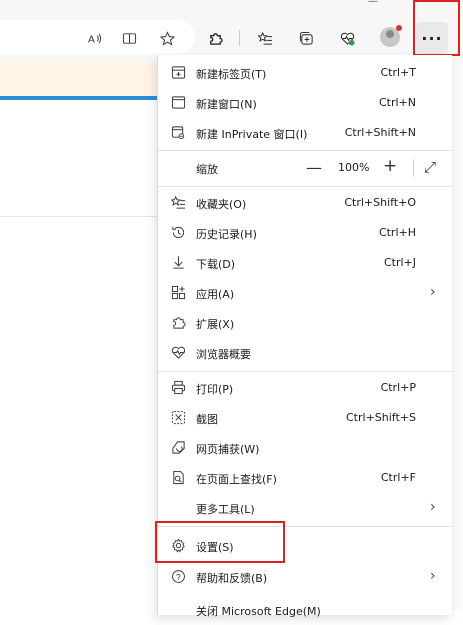 The width and height of the screenshot is (463, 625). I want to click on menu-item-zoom: 缩放 — 100% + ⤢, so click(305, 168).